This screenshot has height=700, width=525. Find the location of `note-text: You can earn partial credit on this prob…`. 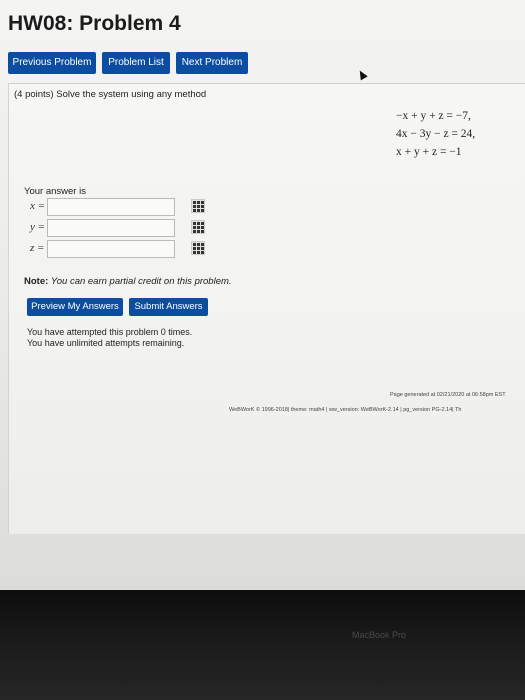

note-text: You can earn partial credit on this prob… is located at coordinates (141, 281).